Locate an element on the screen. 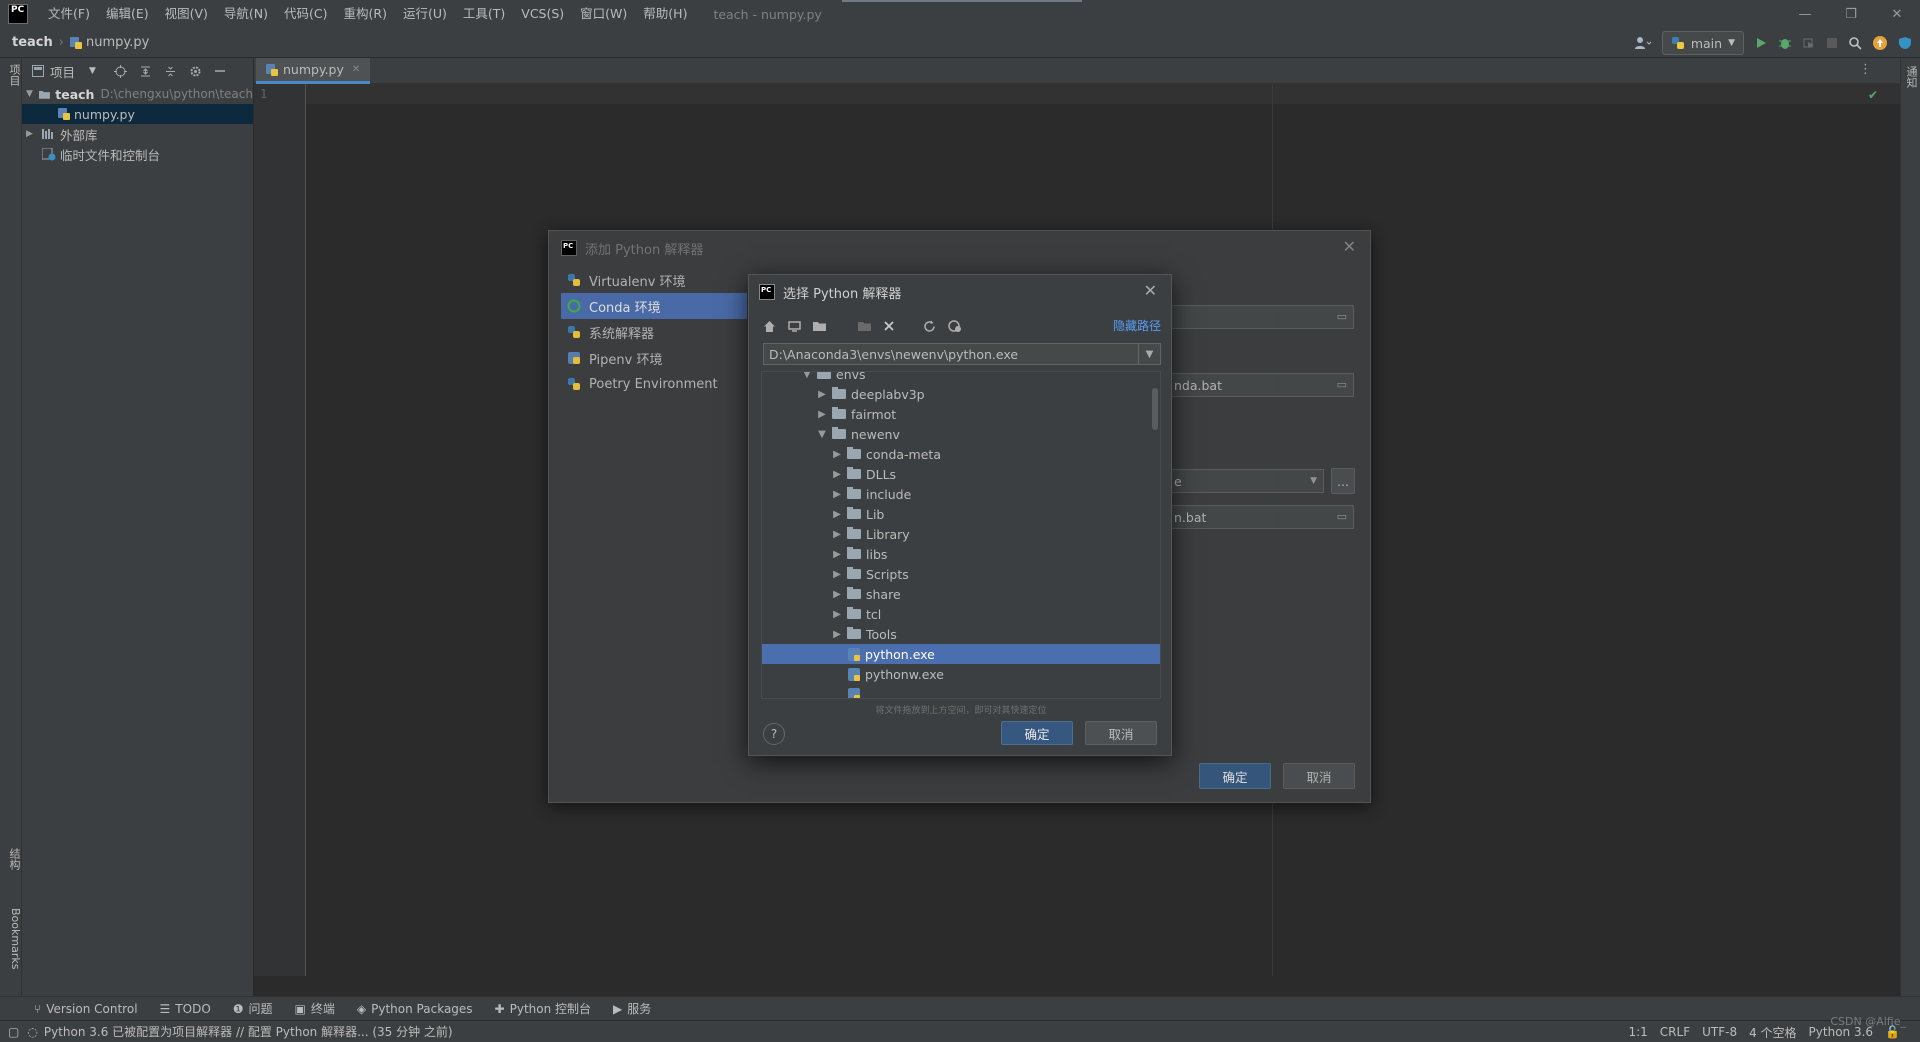 This screenshot has height=1042, width=1920. menu-navigate: 导航(N) is located at coordinates (246, 14).